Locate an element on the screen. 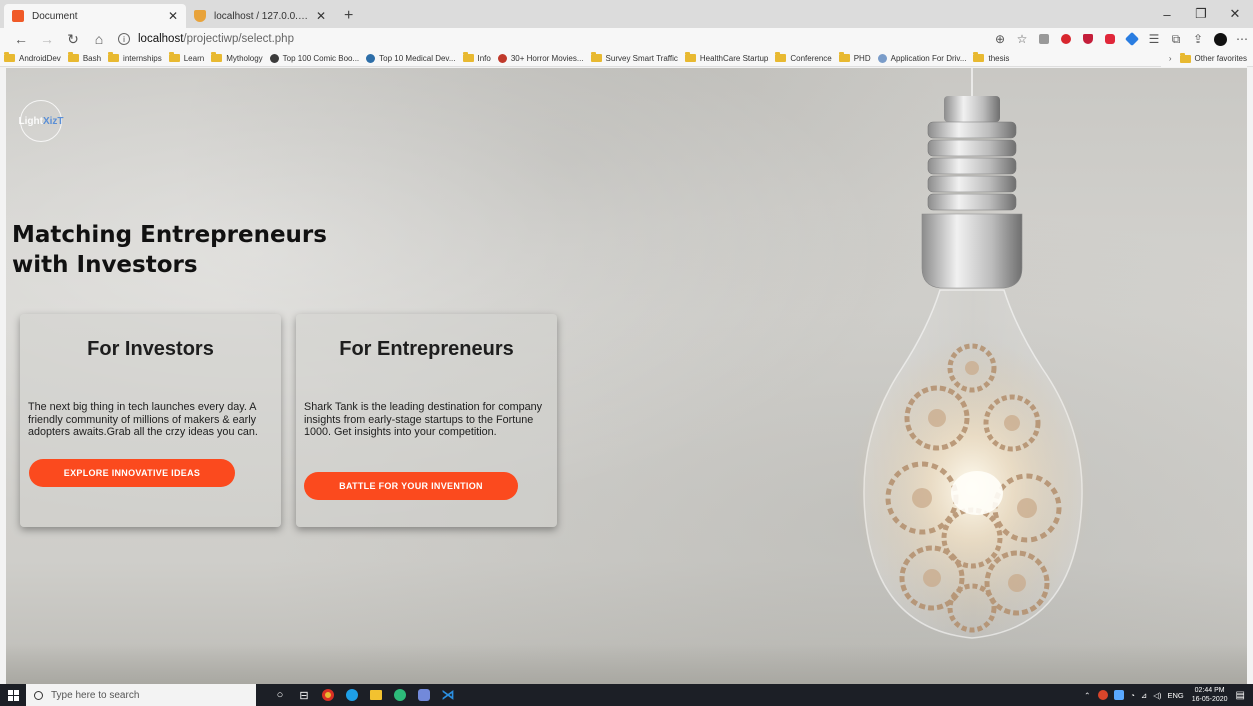 This screenshot has height=706, width=1253. extension-adblock-icon is located at coordinates (1066, 39).